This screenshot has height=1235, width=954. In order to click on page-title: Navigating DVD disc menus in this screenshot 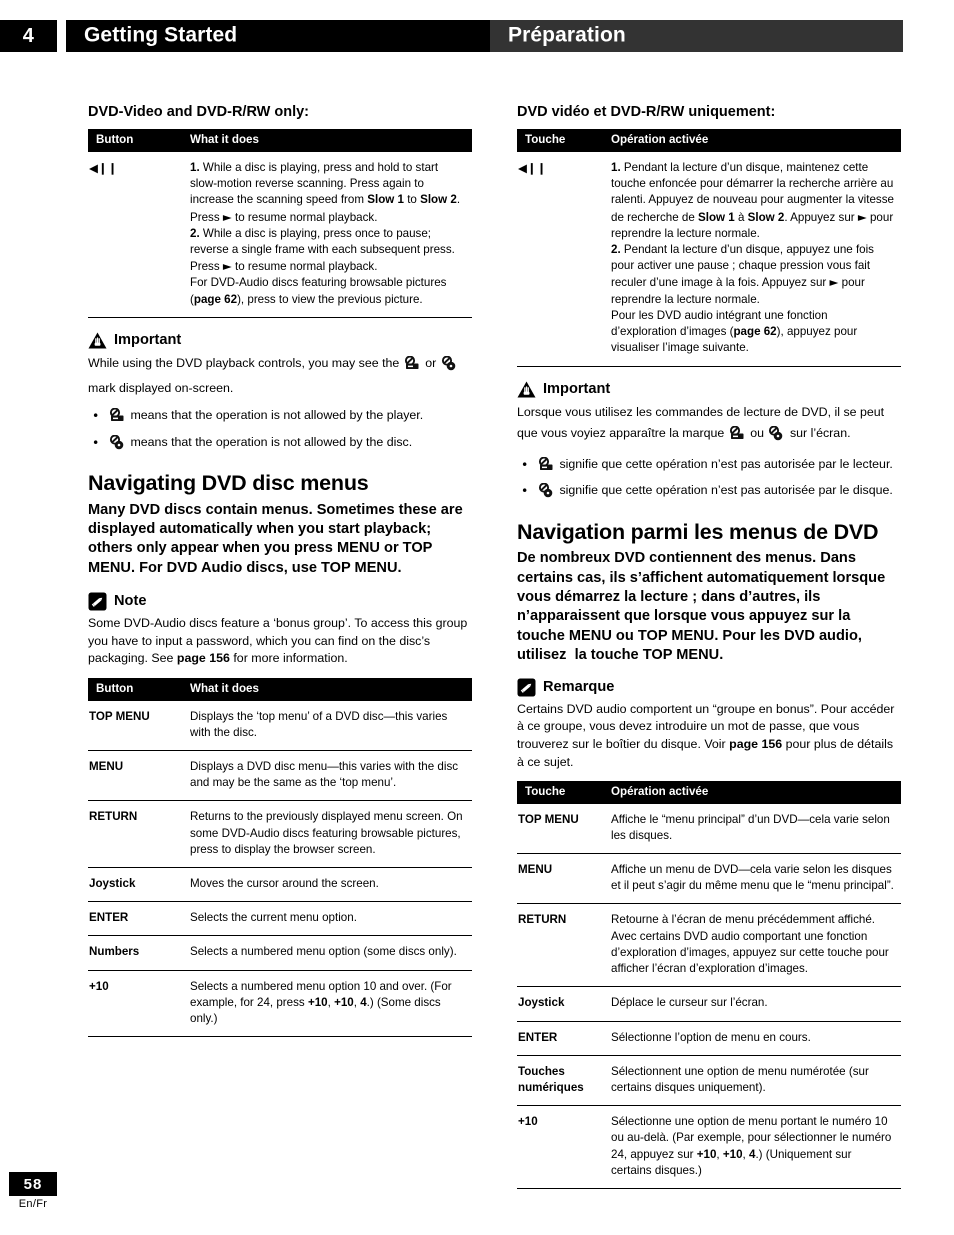, I will do `click(228, 483)`.